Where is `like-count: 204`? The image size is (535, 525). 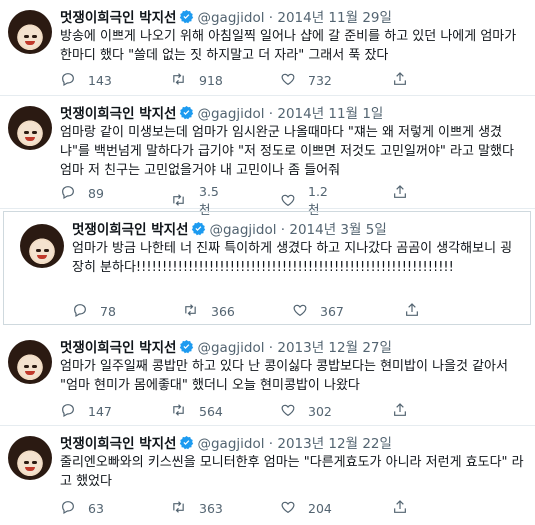 like-count: 204 is located at coordinates (320, 508).